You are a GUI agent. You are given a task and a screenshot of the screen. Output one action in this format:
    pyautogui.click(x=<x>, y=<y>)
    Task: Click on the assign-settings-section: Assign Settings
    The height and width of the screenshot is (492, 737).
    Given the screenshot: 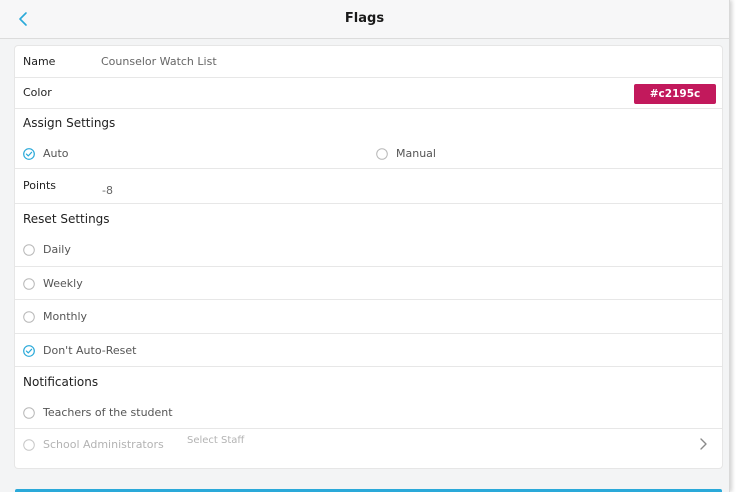 What is the action you would take?
    pyautogui.click(x=368, y=123)
    